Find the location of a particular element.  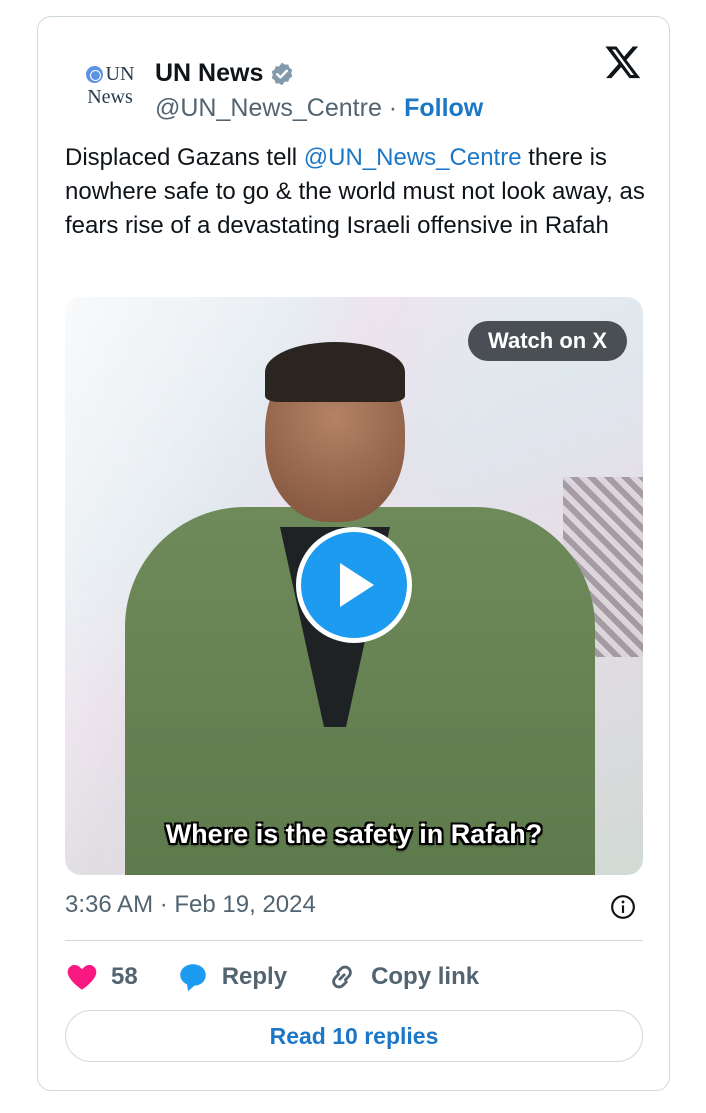

divider is located at coordinates (354, 940).